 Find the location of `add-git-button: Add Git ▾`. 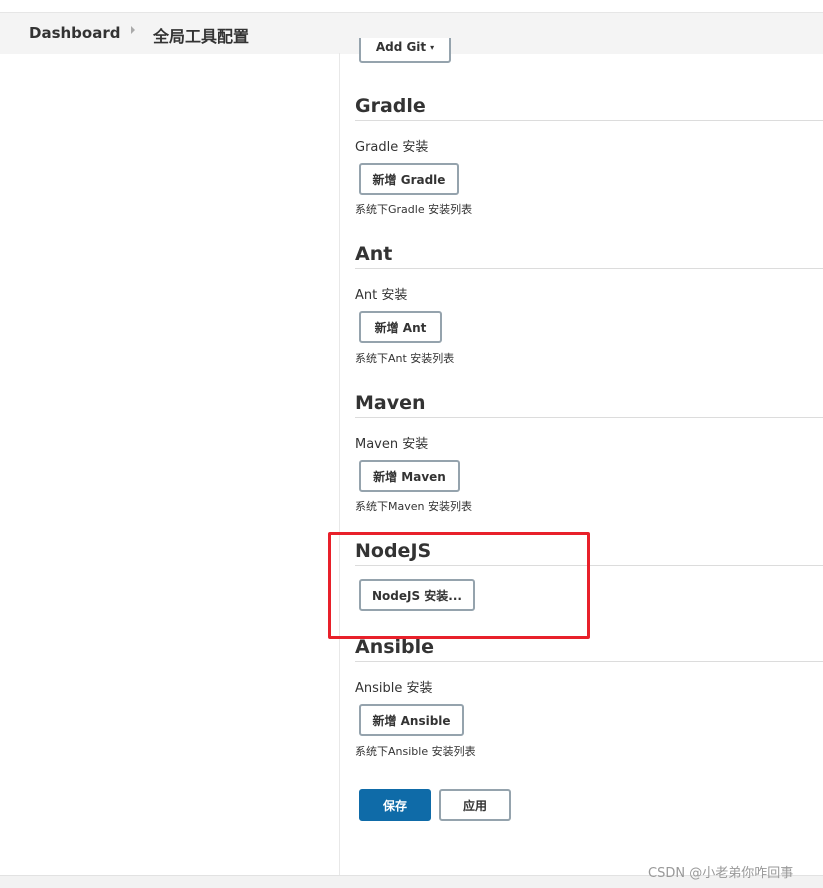

add-git-button: Add Git ▾ is located at coordinates (405, 50).